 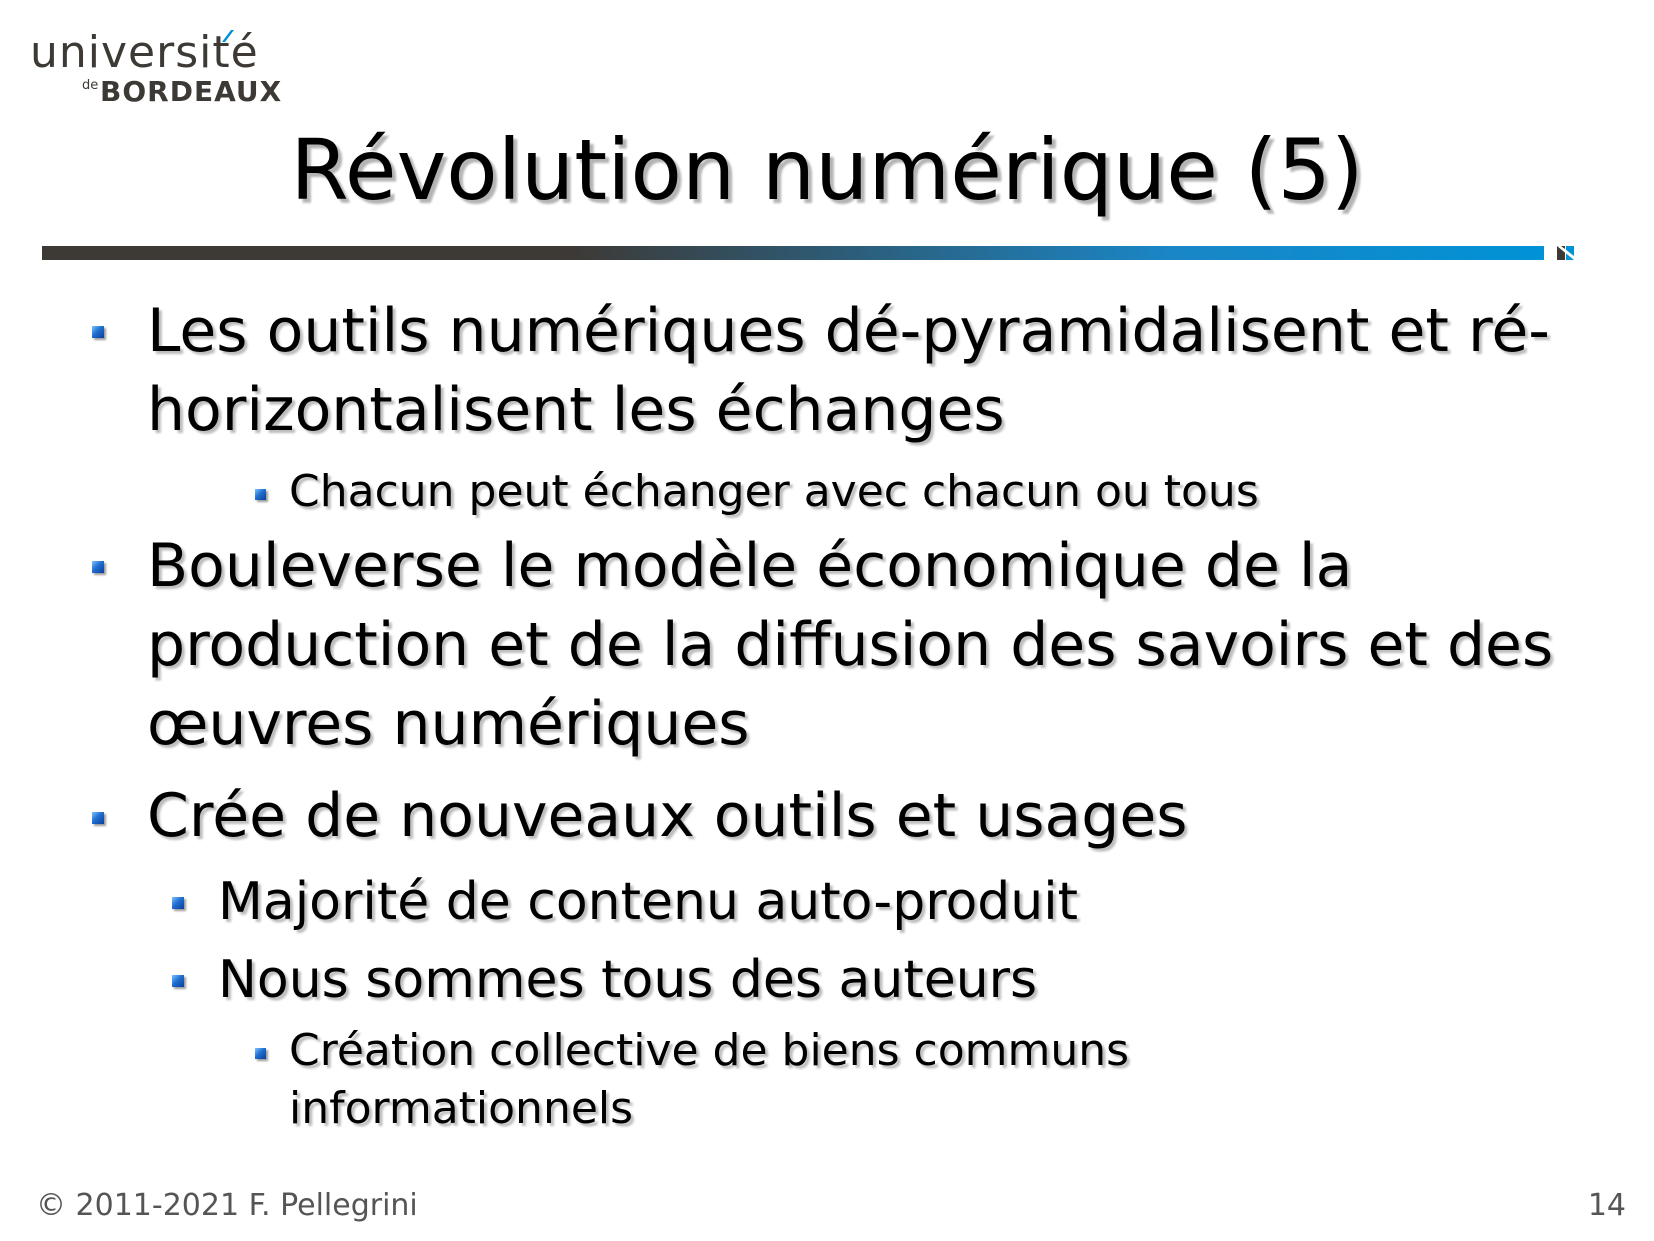 What do you see at coordinates (774, 491) in the screenshot?
I see `bullet-item-level3: Chacun peut échanger avec chacun ou tous` at bounding box center [774, 491].